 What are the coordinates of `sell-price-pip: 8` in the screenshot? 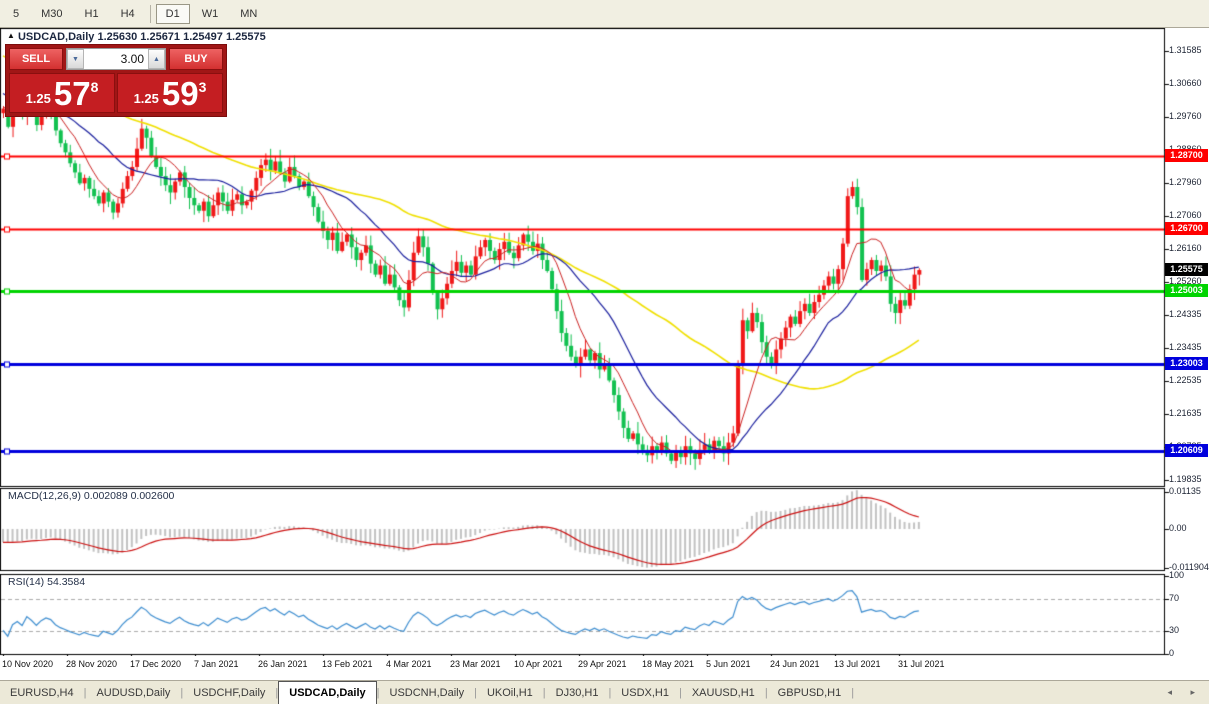 It's located at (94, 87).